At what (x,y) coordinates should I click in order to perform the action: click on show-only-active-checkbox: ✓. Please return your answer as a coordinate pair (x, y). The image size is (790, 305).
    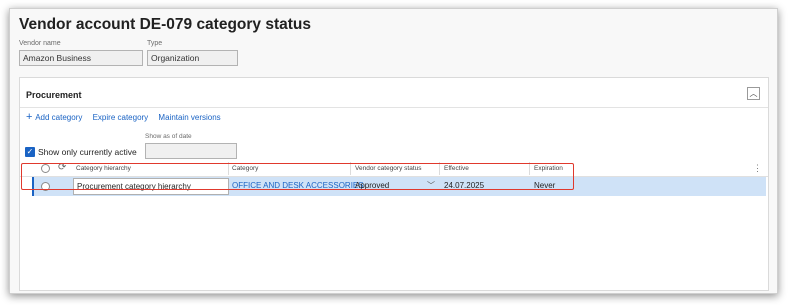
    Looking at the image, I should click on (30, 152).